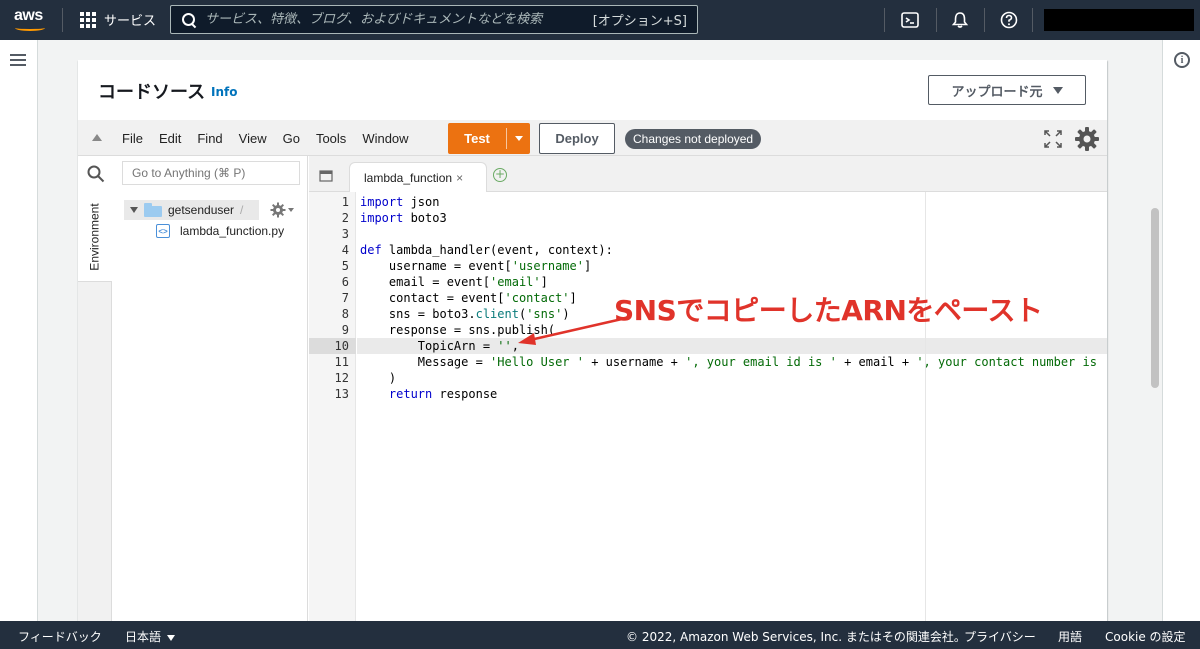 This screenshot has height=649, width=1200. What do you see at coordinates (345, 330) in the screenshot?
I see `line-number: 9` at bounding box center [345, 330].